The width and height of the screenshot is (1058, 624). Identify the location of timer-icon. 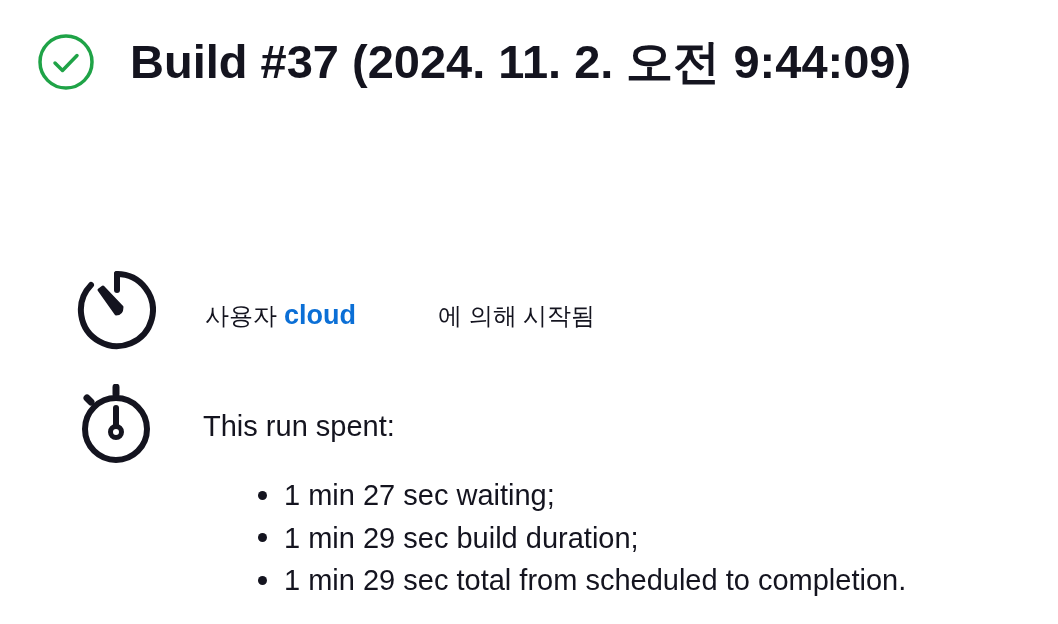
(116, 310).